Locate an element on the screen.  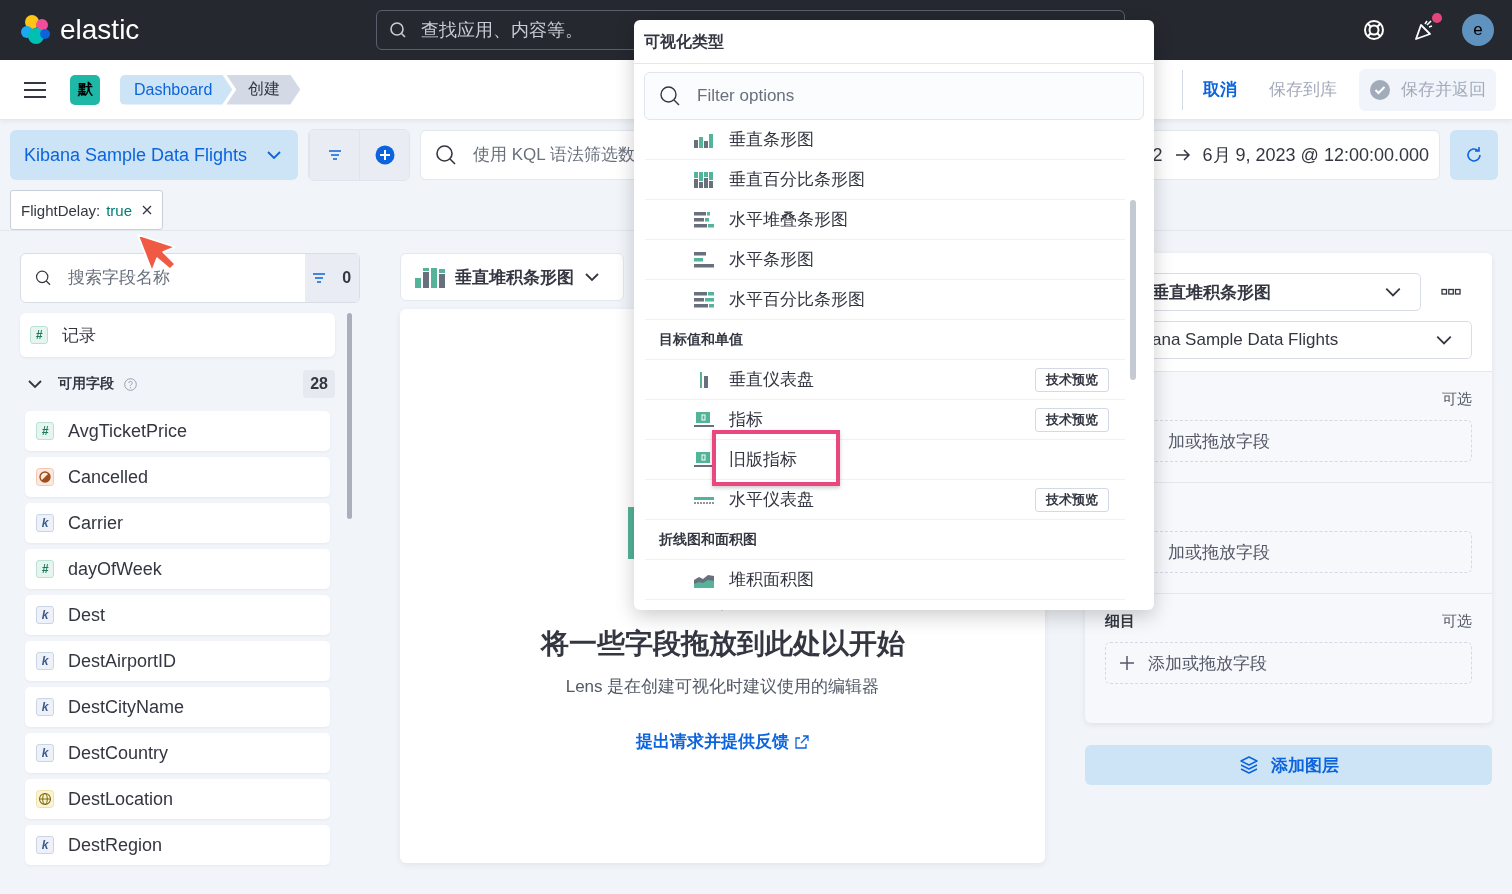
empty-state-subtitle: Lens 是在创建可视化时建议使用的编辑器 is located at coordinates (722, 687).